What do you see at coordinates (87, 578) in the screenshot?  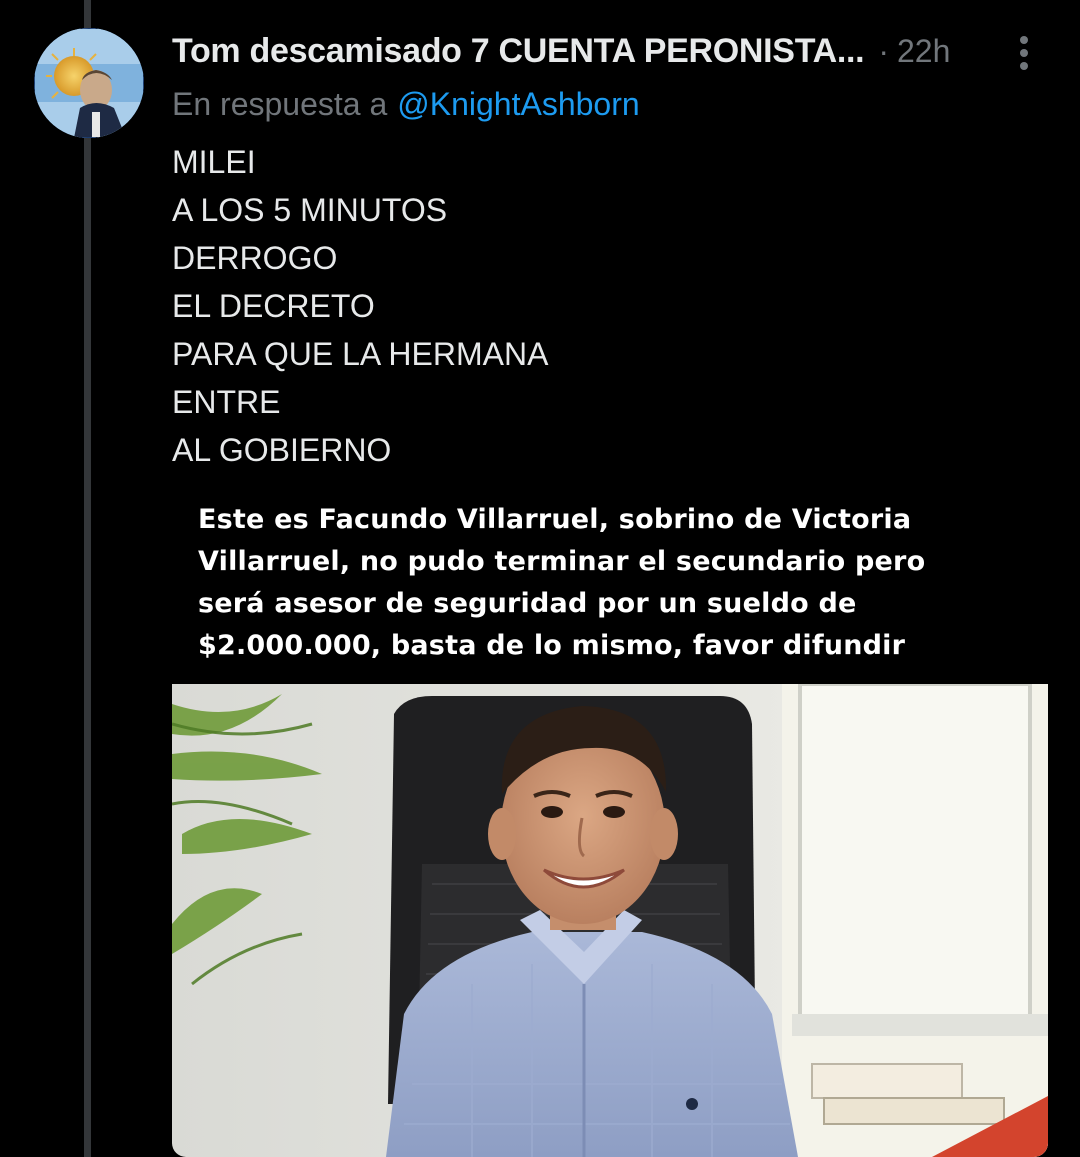 I see `thread-line` at bounding box center [87, 578].